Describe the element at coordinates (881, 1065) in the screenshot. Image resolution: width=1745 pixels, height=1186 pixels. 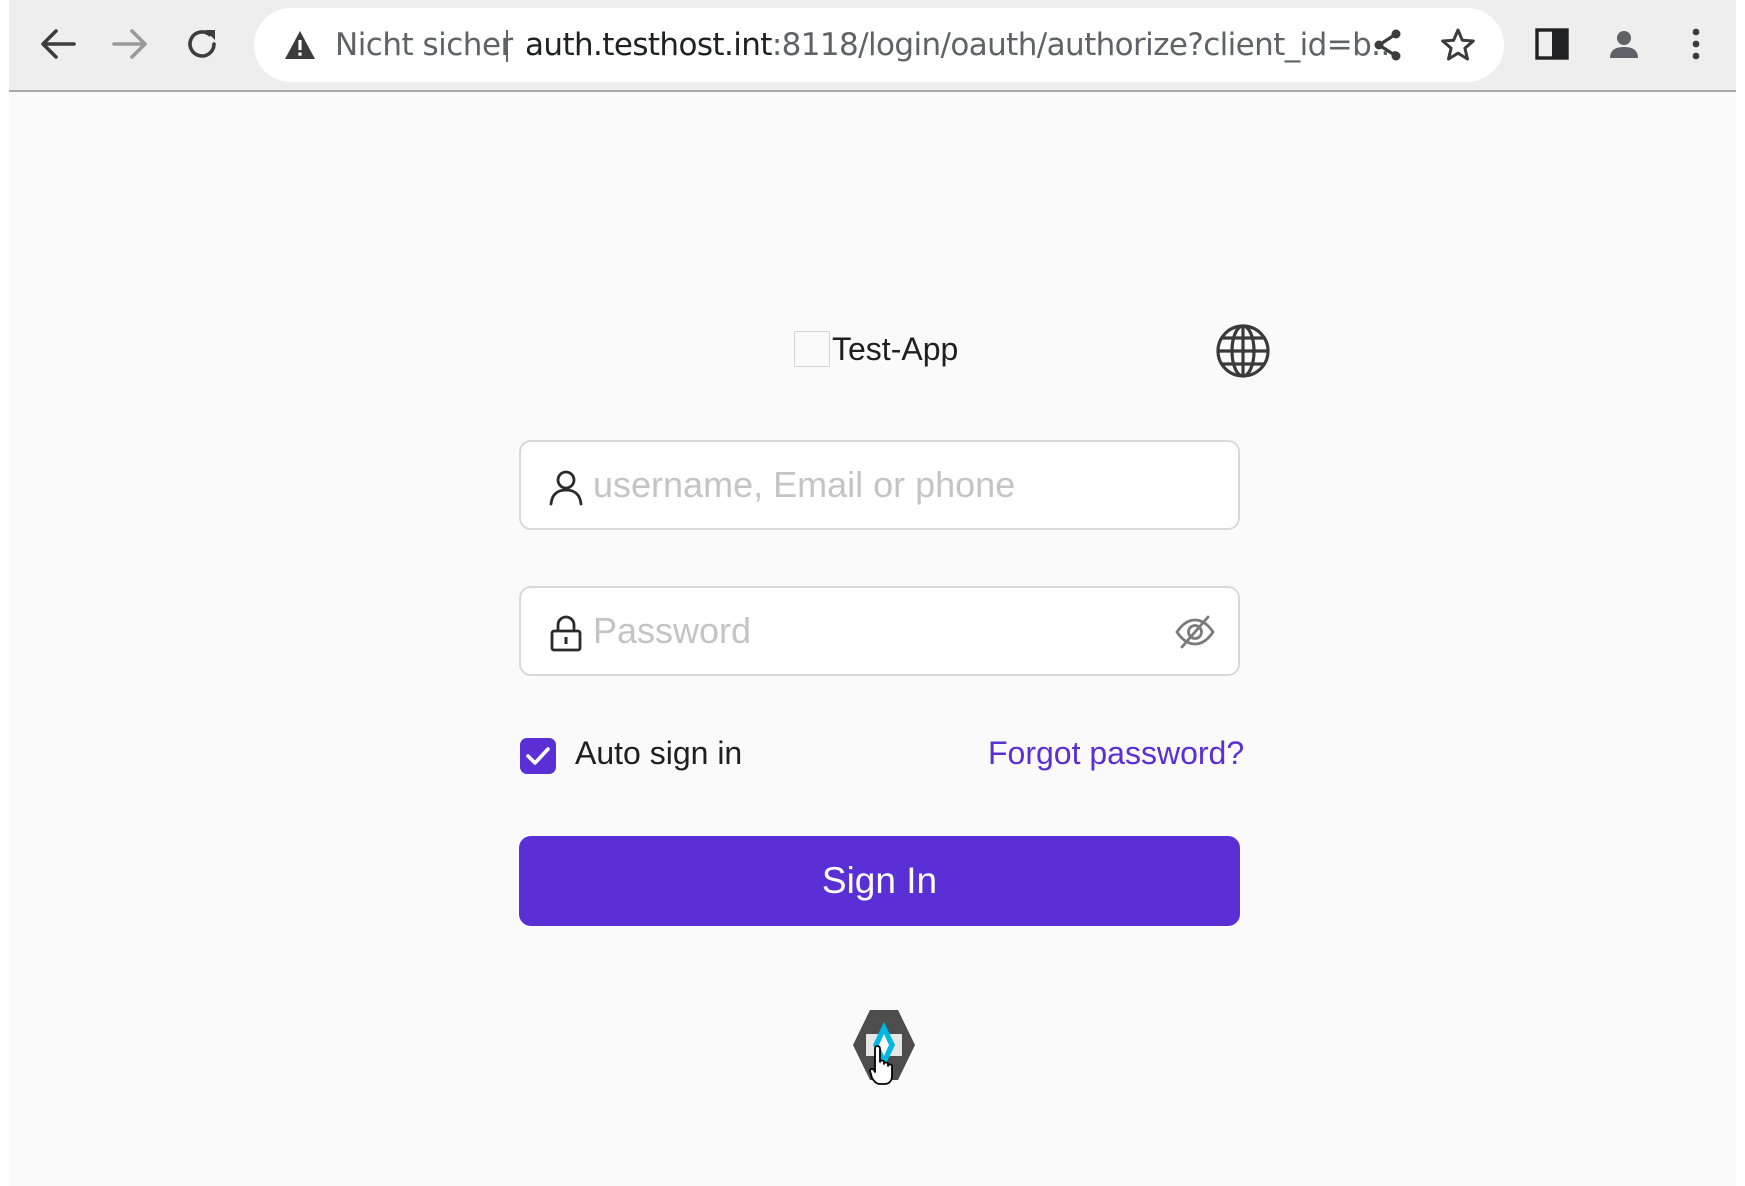
I see `hand-cursor-icon` at that location.